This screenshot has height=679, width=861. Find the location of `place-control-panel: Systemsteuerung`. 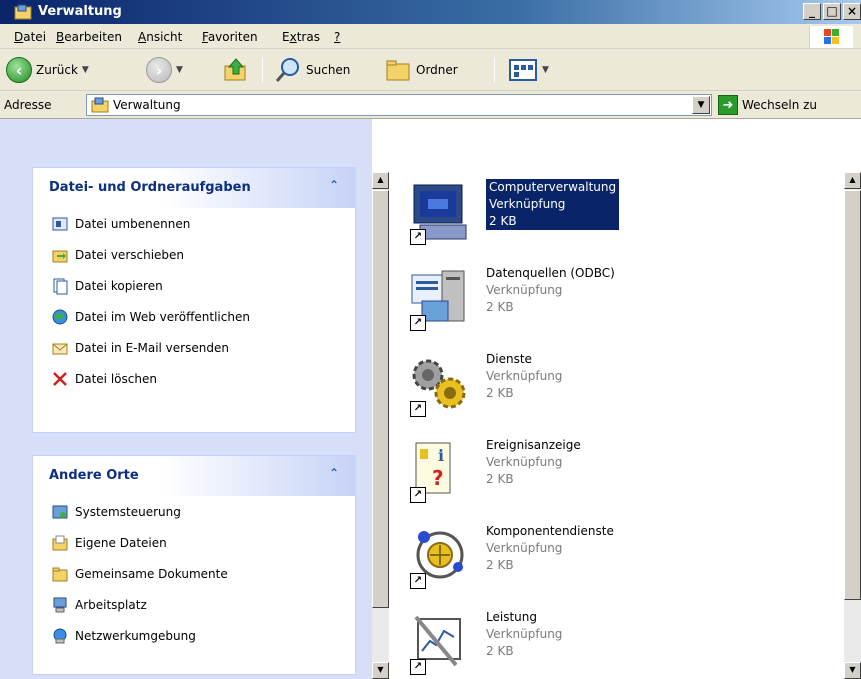

place-control-panel: Systemsteuerung is located at coordinates (194, 511).